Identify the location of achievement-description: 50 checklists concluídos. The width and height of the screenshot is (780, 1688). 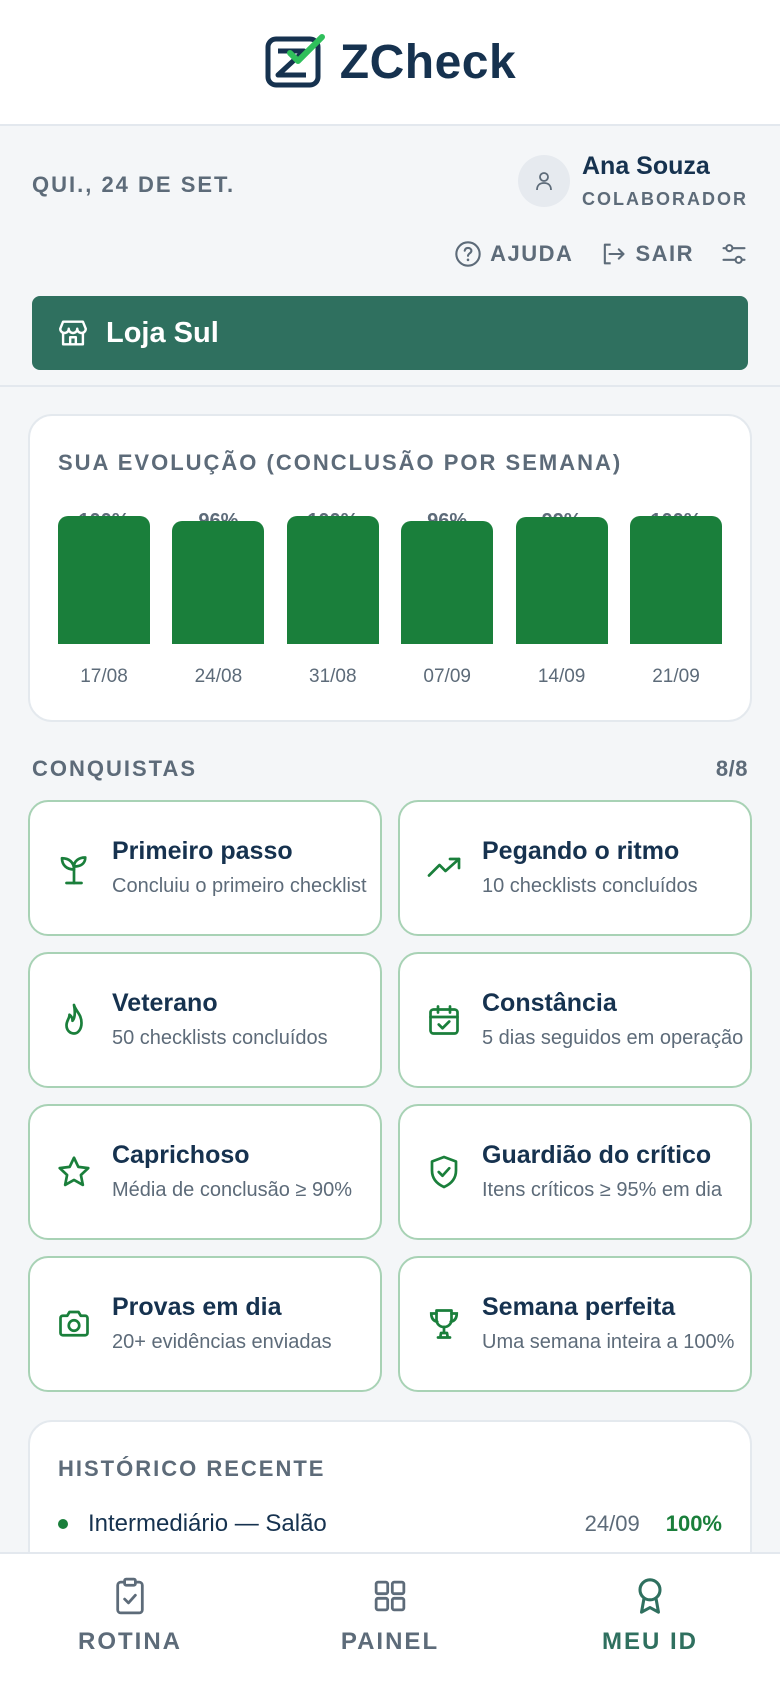
(220, 1037).